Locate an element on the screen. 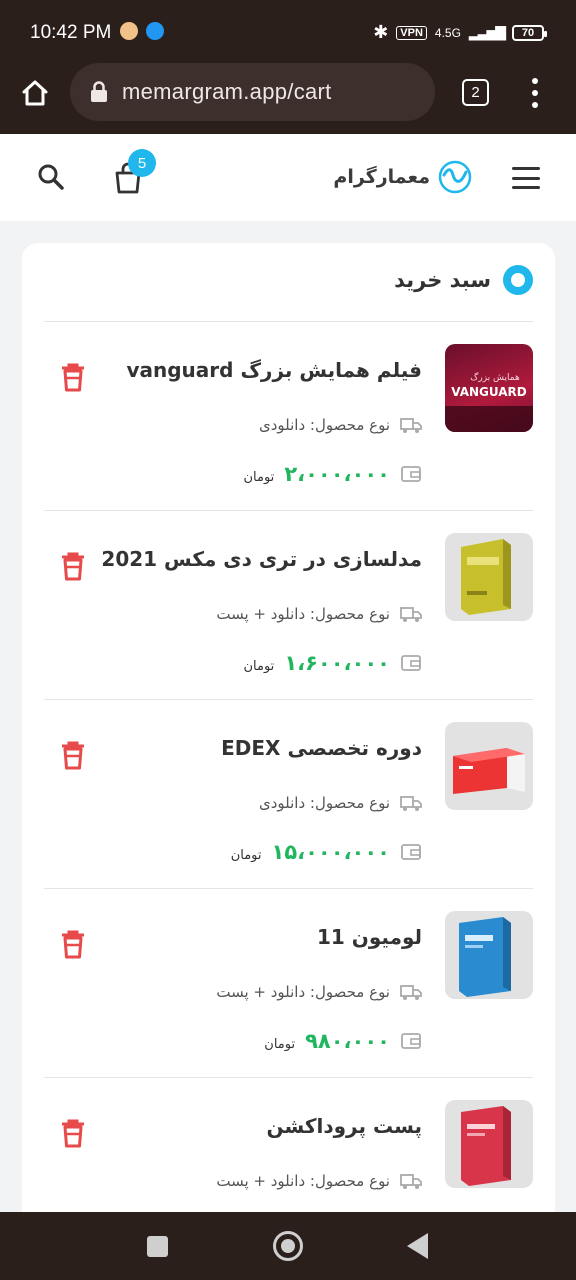  system-nav-bar is located at coordinates (288, 1246).